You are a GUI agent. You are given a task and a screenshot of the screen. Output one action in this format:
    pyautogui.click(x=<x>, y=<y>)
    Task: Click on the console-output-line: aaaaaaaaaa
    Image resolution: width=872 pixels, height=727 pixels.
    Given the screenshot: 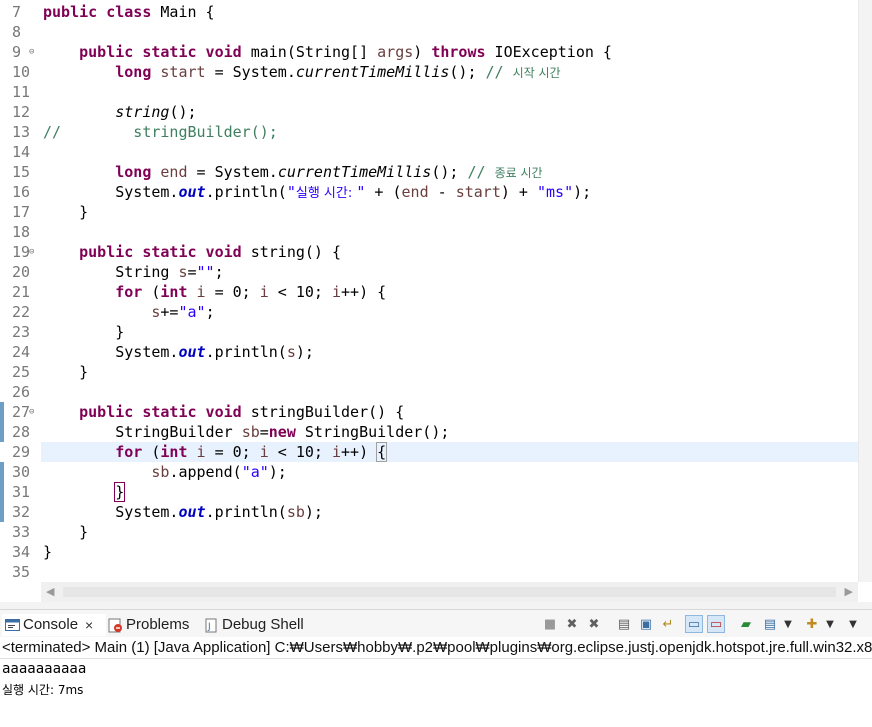 What is the action you would take?
    pyautogui.click(x=44, y=669)
    